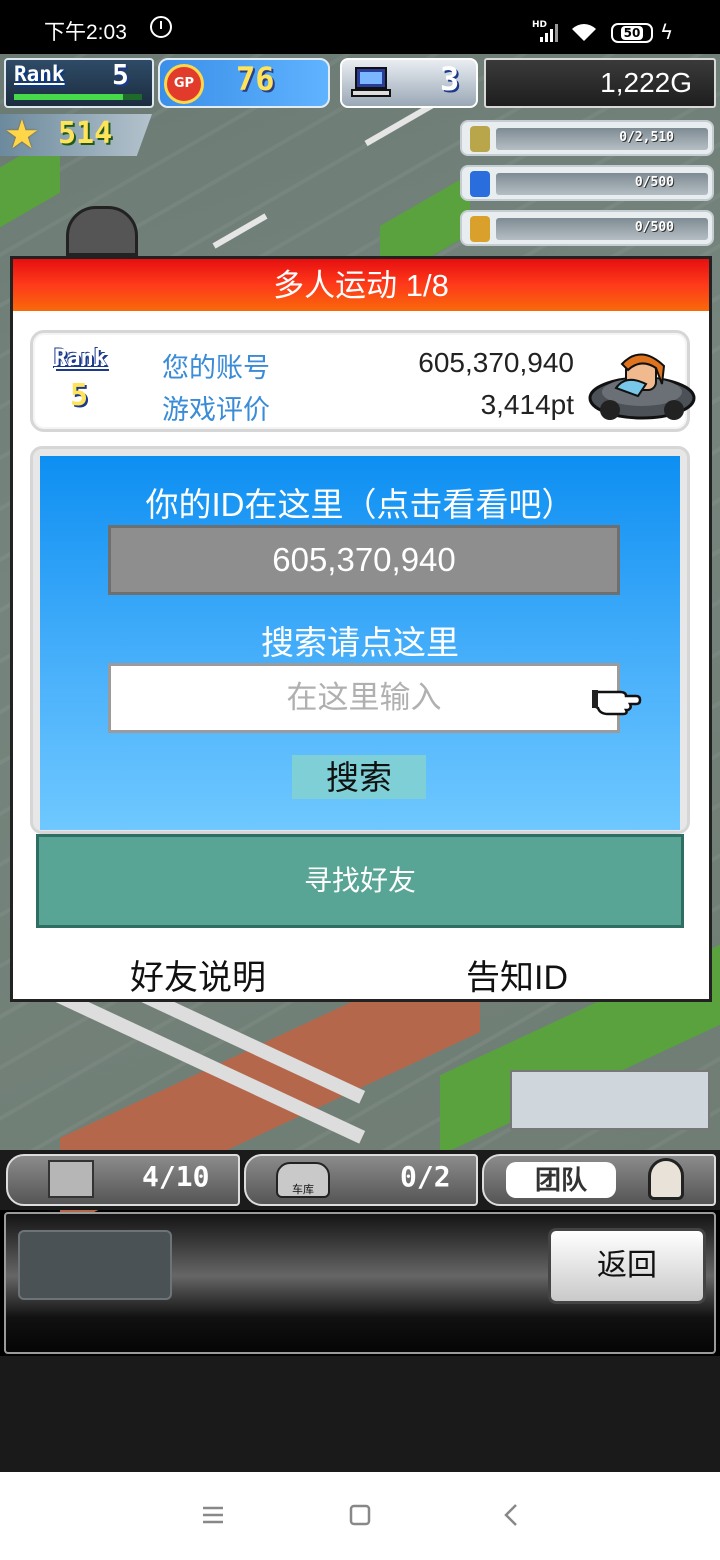 The image size is (720, 1560). What do you see at coordinates (184, 84) in the screenshot?
I see `gp-coin-icon: GP` at bounding box center [184, 84].